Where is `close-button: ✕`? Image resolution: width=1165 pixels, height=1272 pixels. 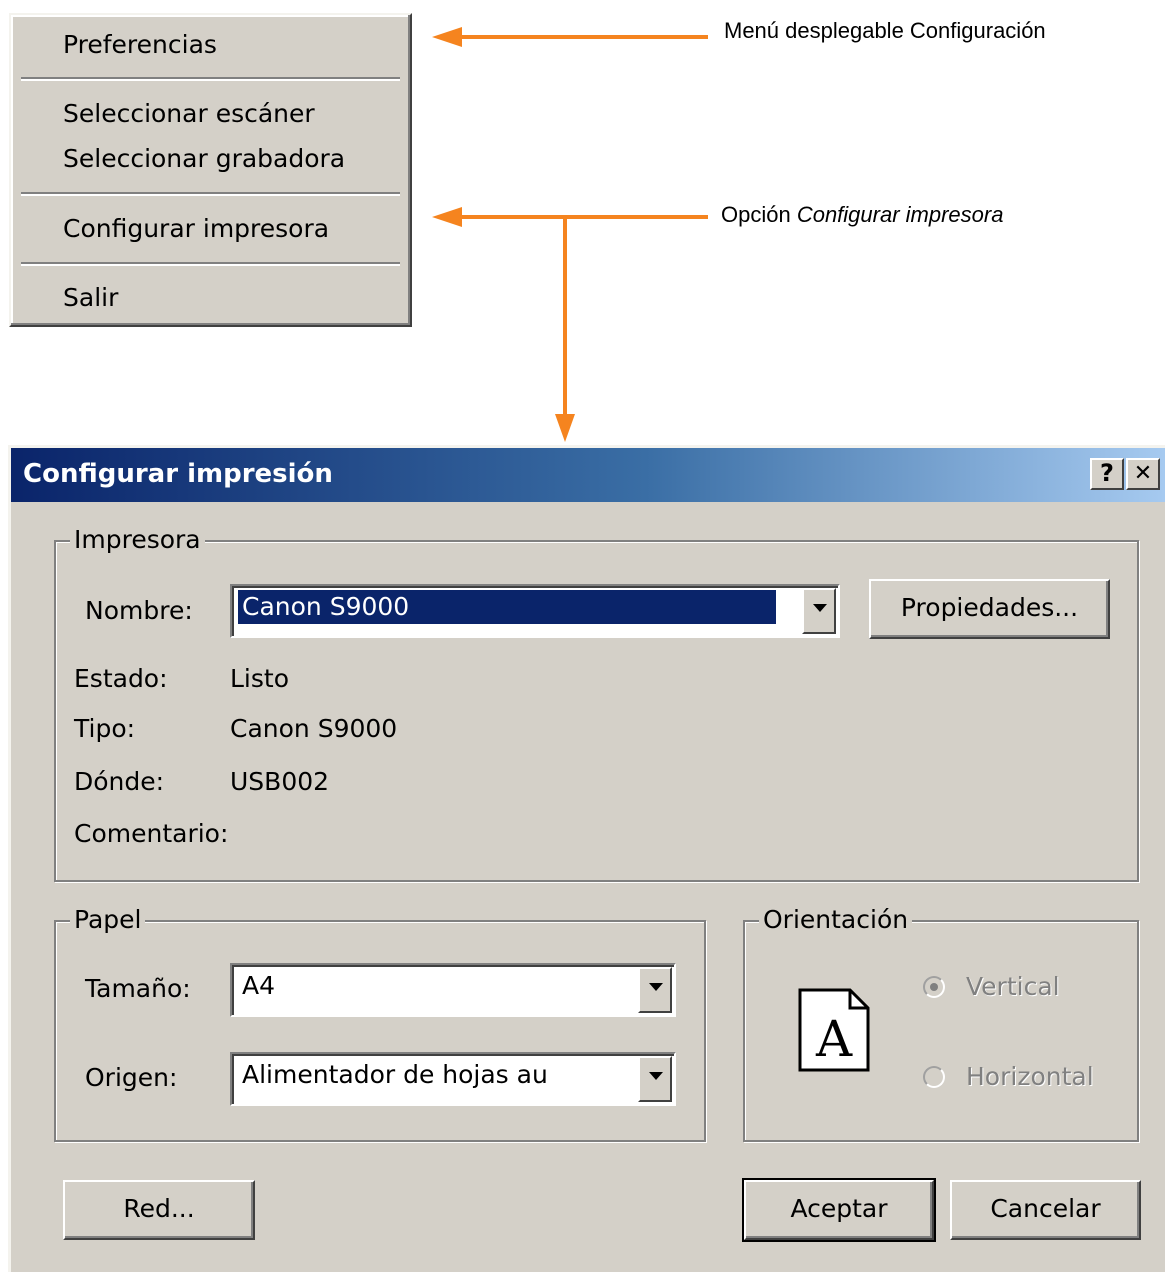 close-button: ✕ is located at coordinates (1143, 474).